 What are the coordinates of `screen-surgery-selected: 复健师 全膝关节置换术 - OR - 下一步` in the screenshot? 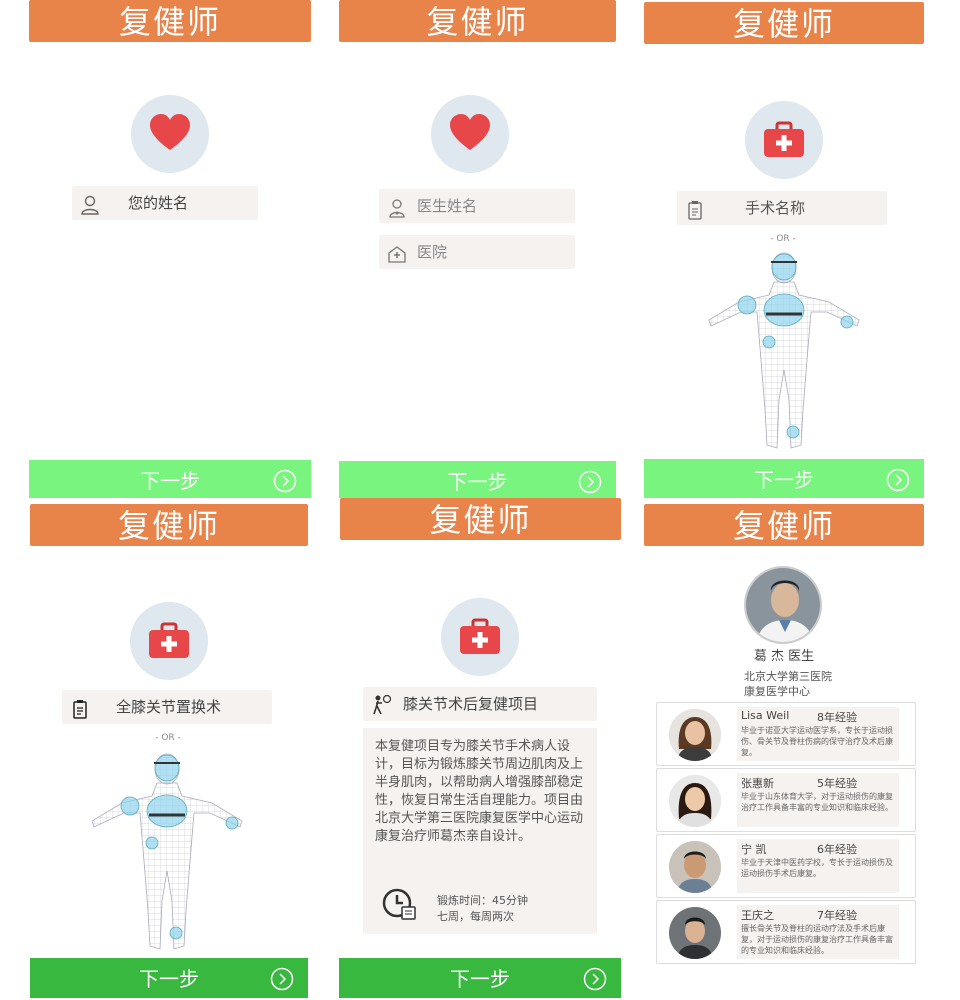 It's located at (171, 751).